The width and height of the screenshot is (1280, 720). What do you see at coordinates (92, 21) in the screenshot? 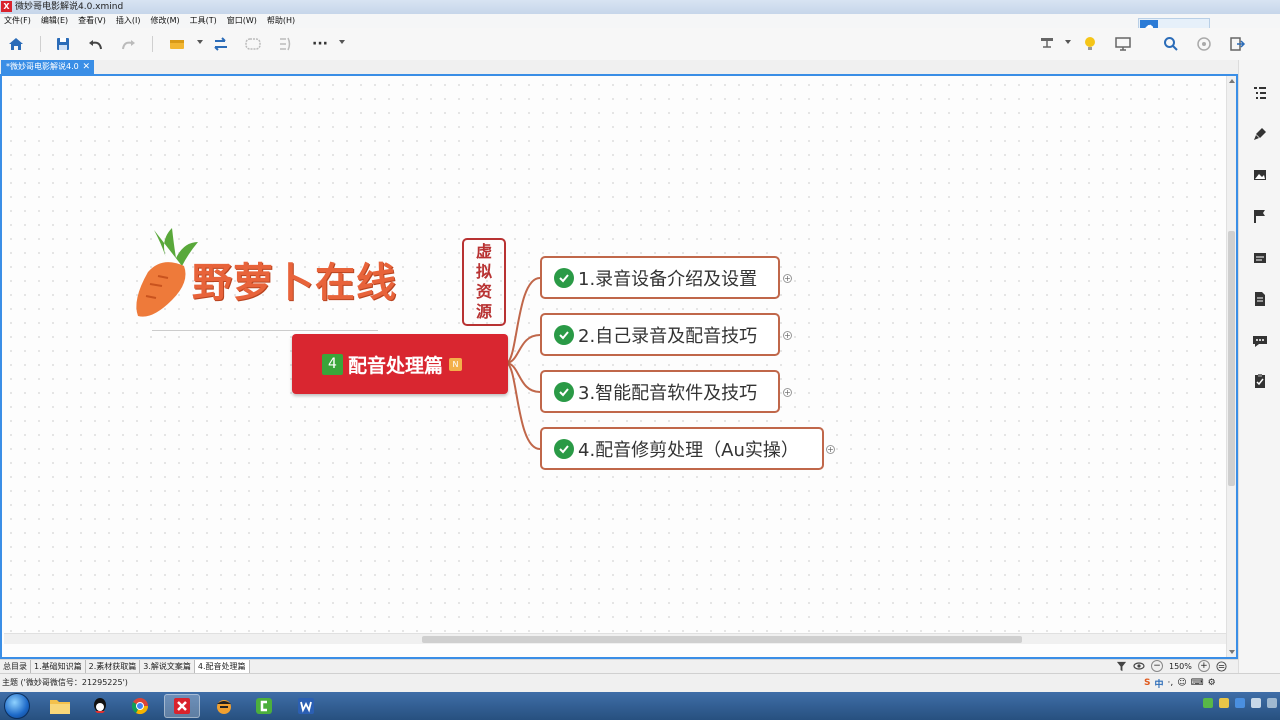
I see `menu-view: 查看(V)` at bounding box center [92, 21].